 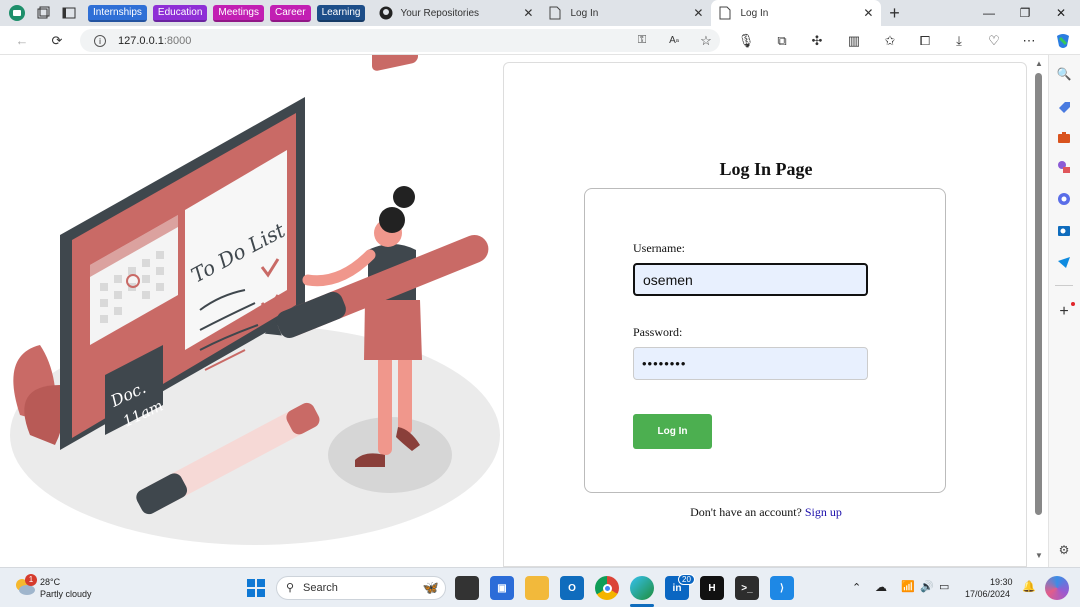 I want to click on split-screen-icon: ▥, so click(x=854, y=40).